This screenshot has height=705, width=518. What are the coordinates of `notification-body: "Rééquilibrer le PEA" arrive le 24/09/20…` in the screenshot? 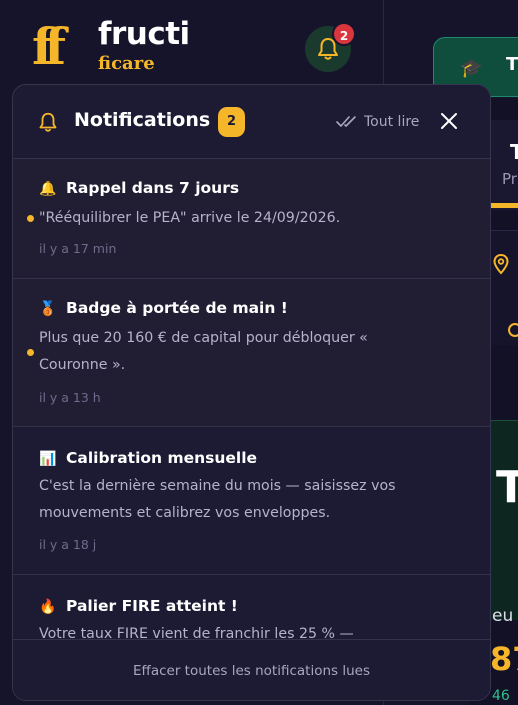 It's located at (190, 218).